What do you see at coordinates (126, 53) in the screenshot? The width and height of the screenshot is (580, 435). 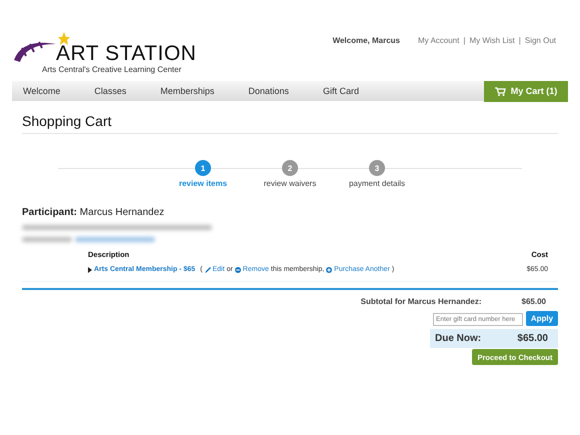 I see `logo-title: ART STATION` at bounding box center [126, 53].